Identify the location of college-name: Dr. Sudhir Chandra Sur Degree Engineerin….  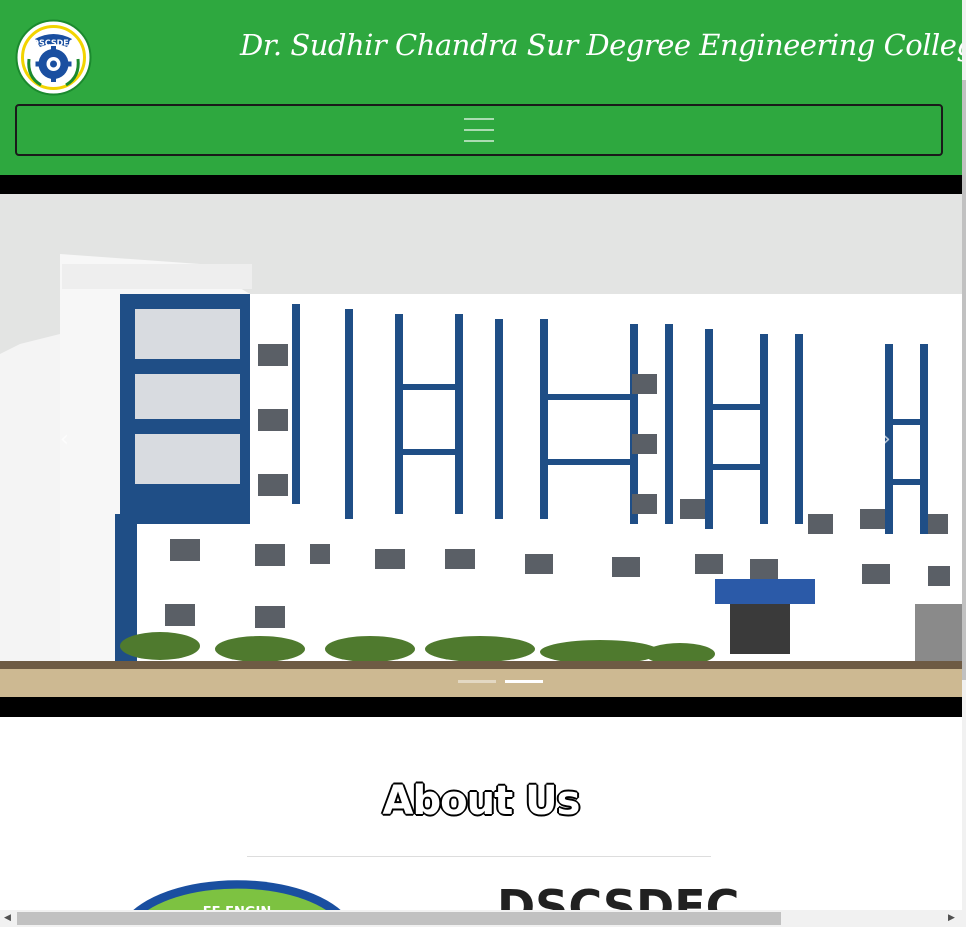
(603, 45).